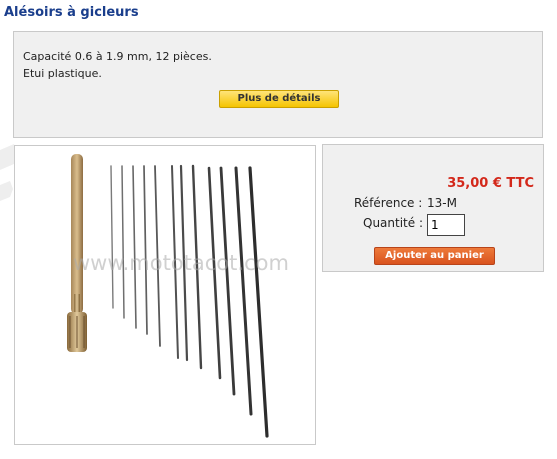 The image size is (557, 459). Describe the element at coordinates (434, 256) in the screenshot. I see `add-to-cart-button: Ajouter au panier` at that location.